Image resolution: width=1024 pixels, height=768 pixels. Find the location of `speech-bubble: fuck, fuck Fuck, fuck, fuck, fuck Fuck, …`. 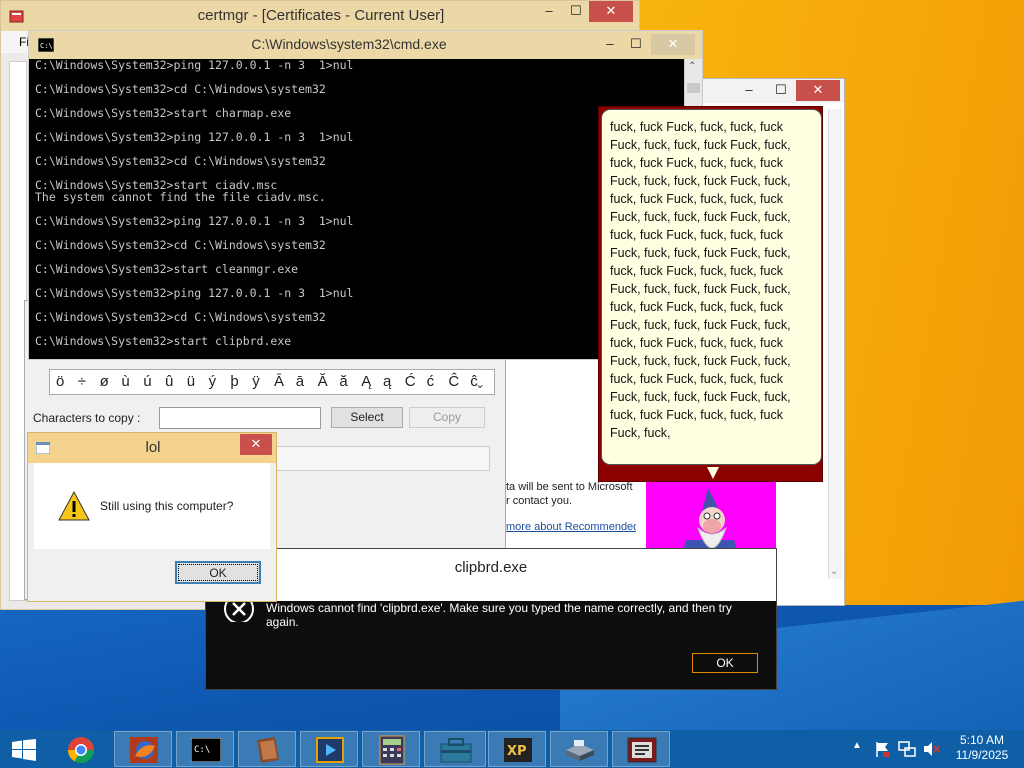

speech-bubble: fuck, fuck Fuck, fuck, fuck, fuck Fuck, … is located at coordinates (711, 294).